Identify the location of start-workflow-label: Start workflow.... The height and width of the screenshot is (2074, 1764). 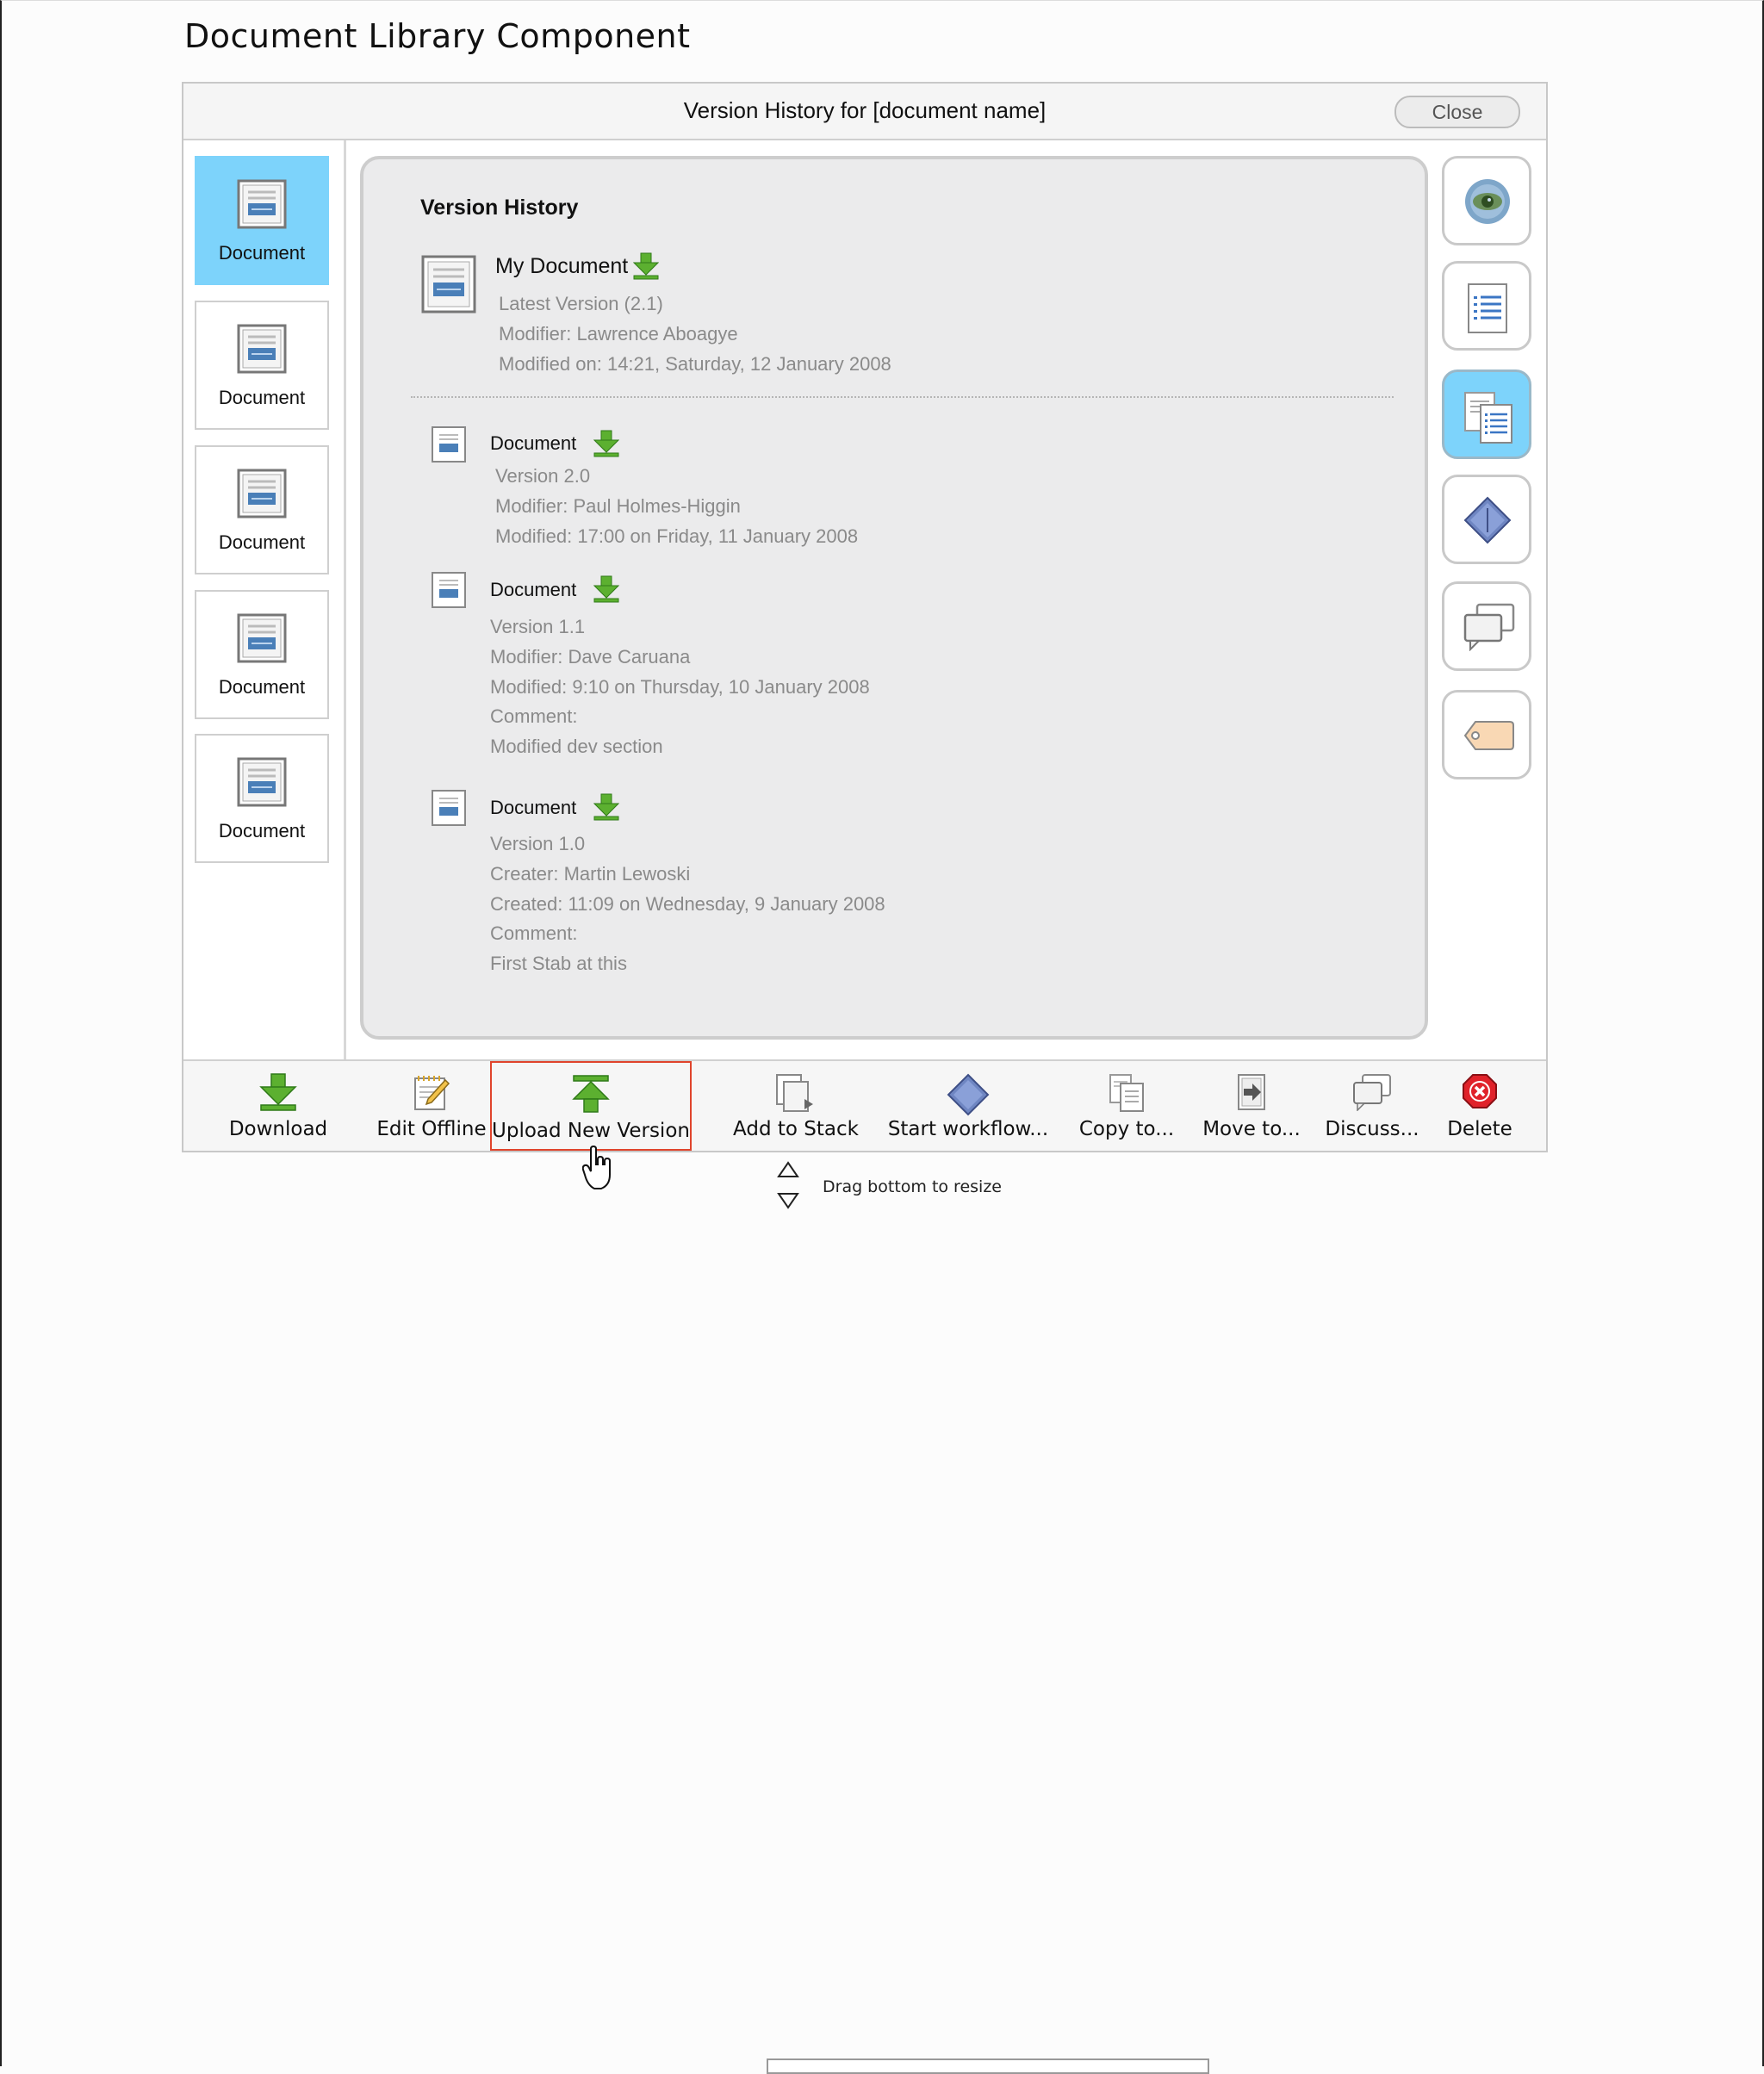
(968, 1129).